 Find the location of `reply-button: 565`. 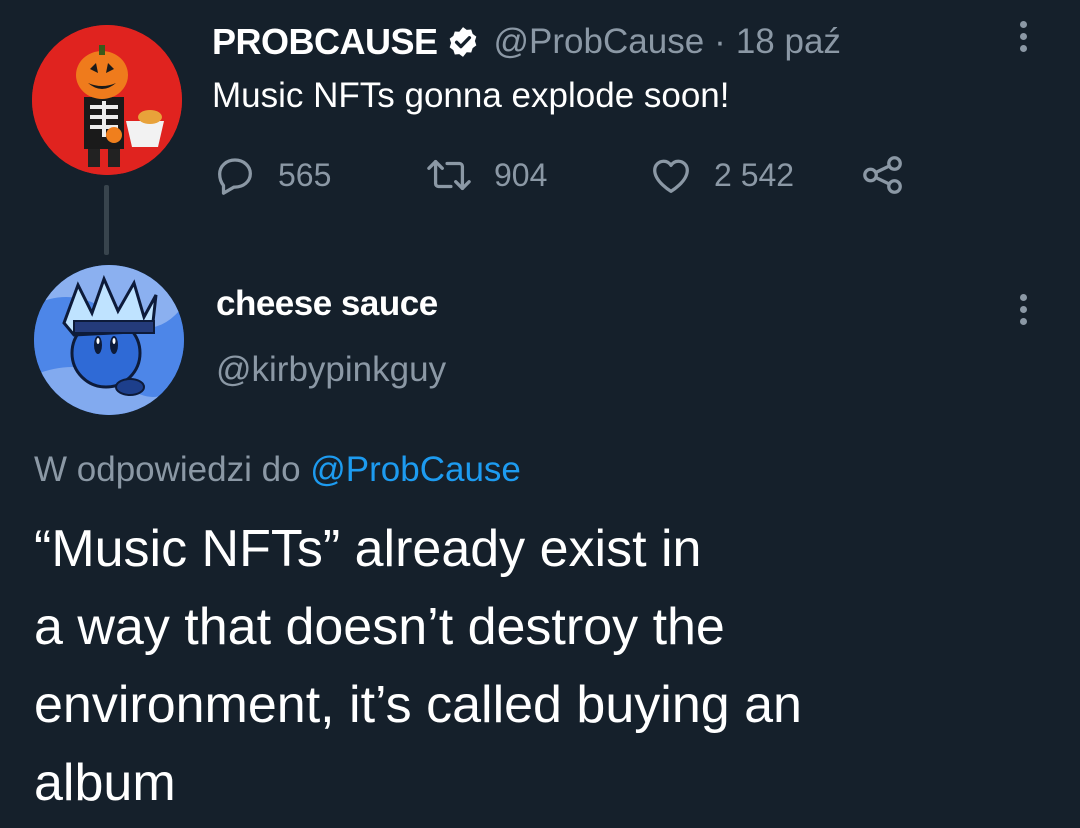

reply-button: 565 is located at coordinates (271, 175).